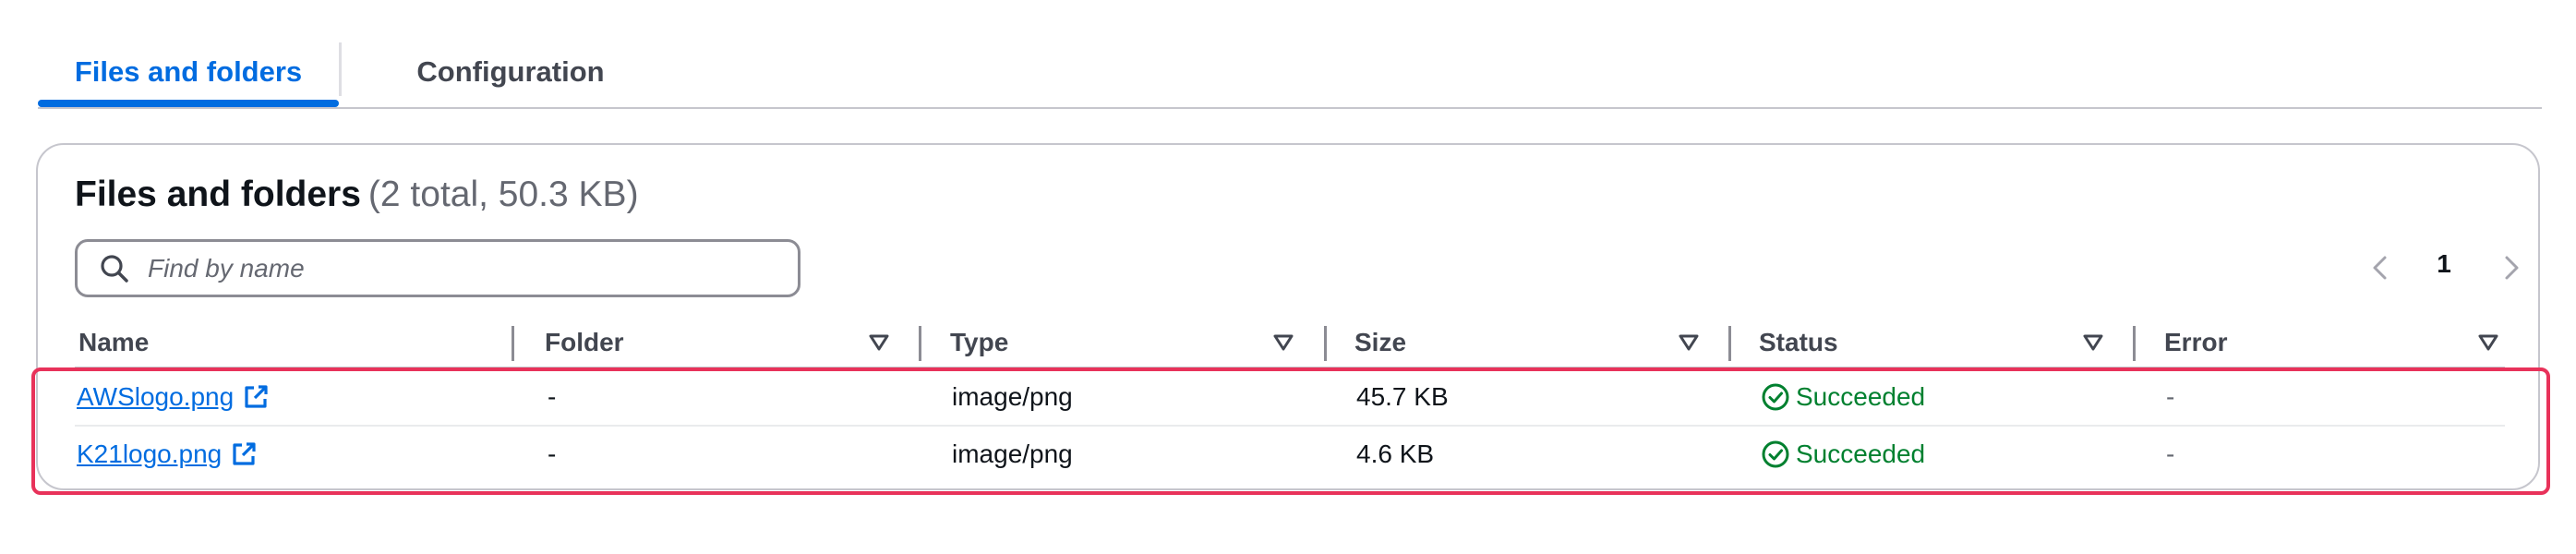 This screenshot has height=554, width=2576. What do you see at coordinates (1395, 454) in the screenshot?
I see `cell-size: 4.6 KB` at bounding box center [1395, 454].